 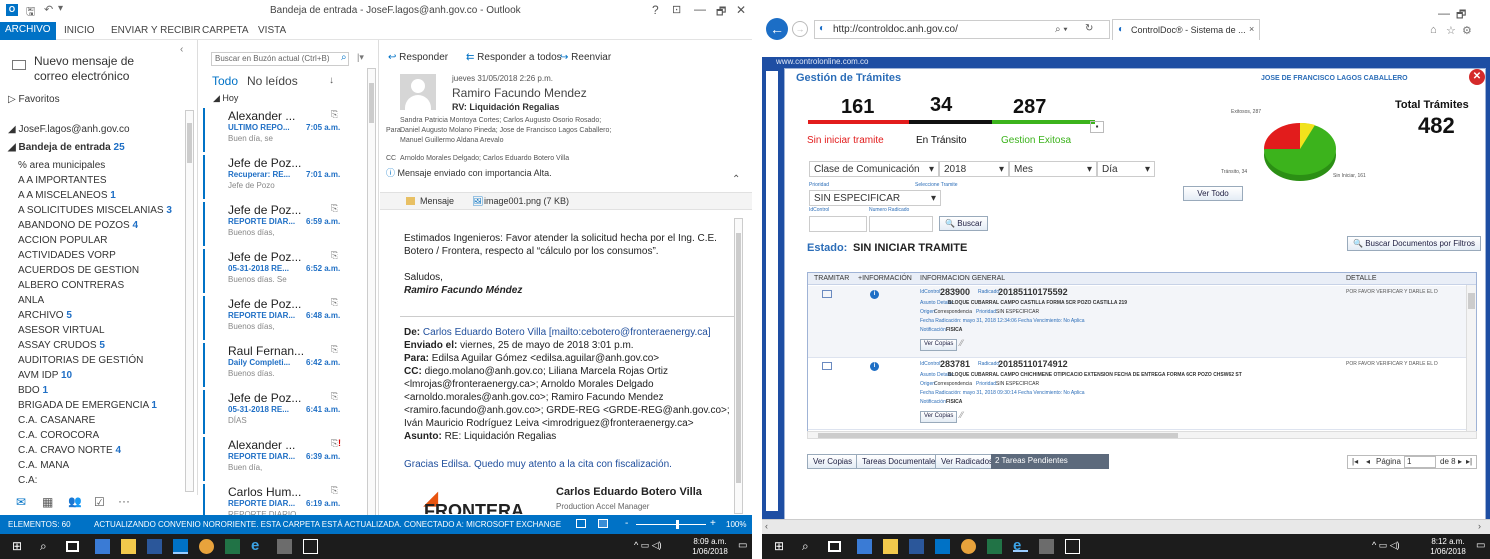 I want to click on excel-icon, so click(x=994, y=546).